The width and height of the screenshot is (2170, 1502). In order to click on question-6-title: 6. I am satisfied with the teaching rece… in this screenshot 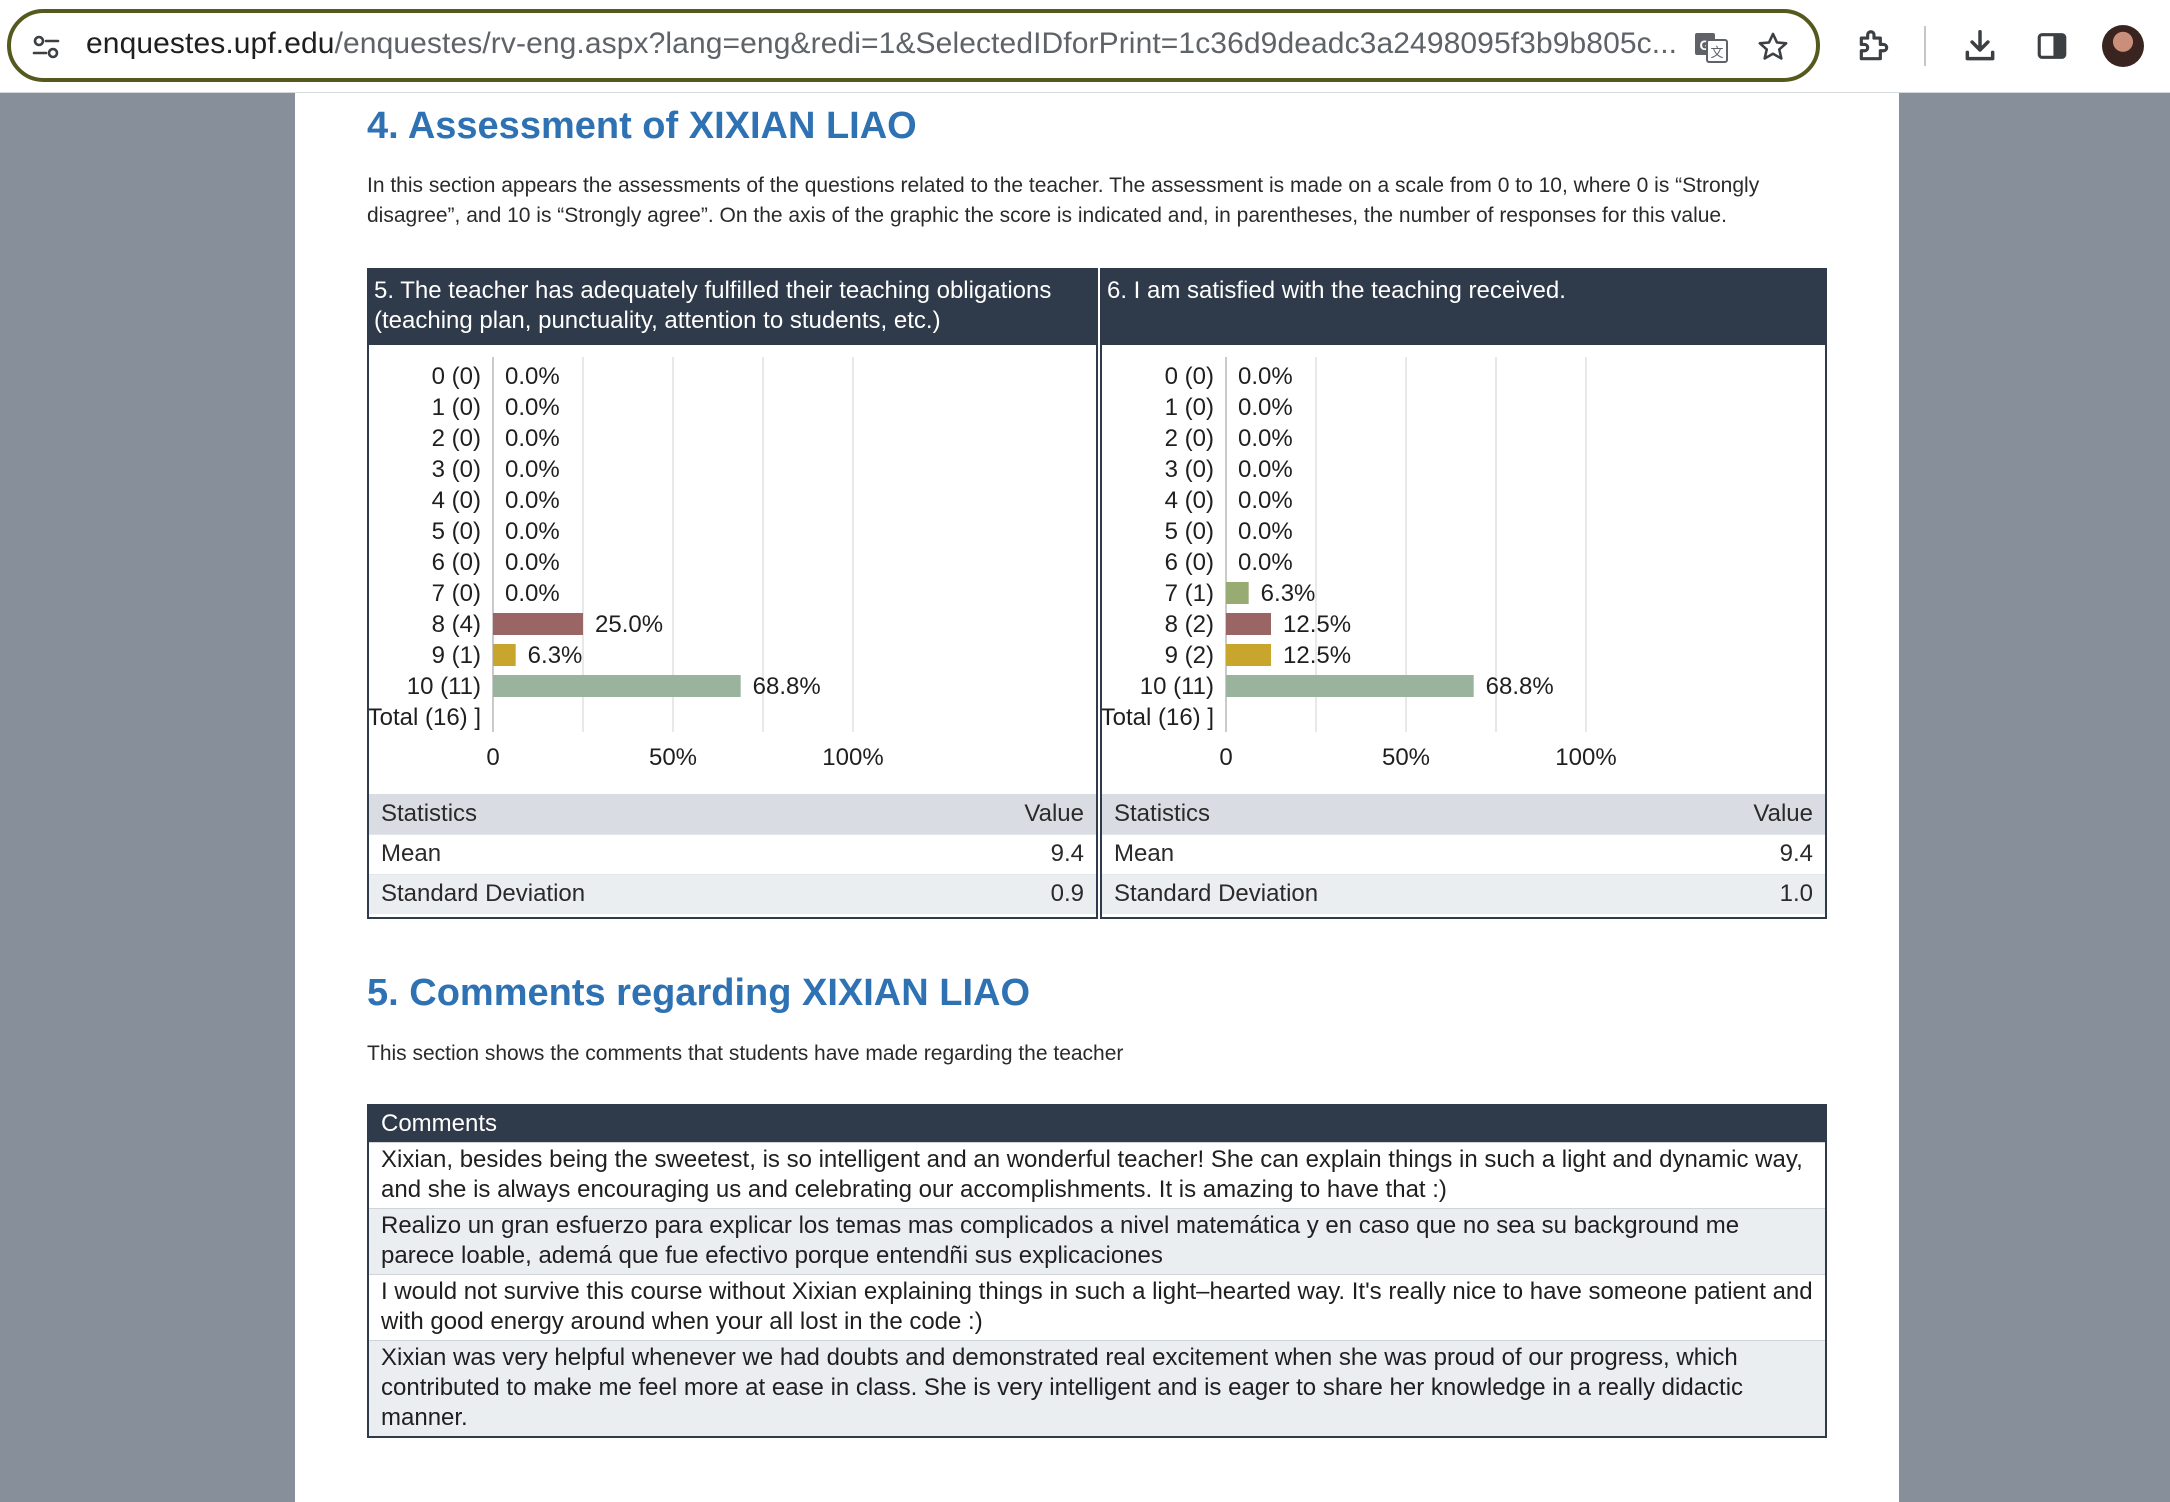, I will do `click(1463, 307)`.